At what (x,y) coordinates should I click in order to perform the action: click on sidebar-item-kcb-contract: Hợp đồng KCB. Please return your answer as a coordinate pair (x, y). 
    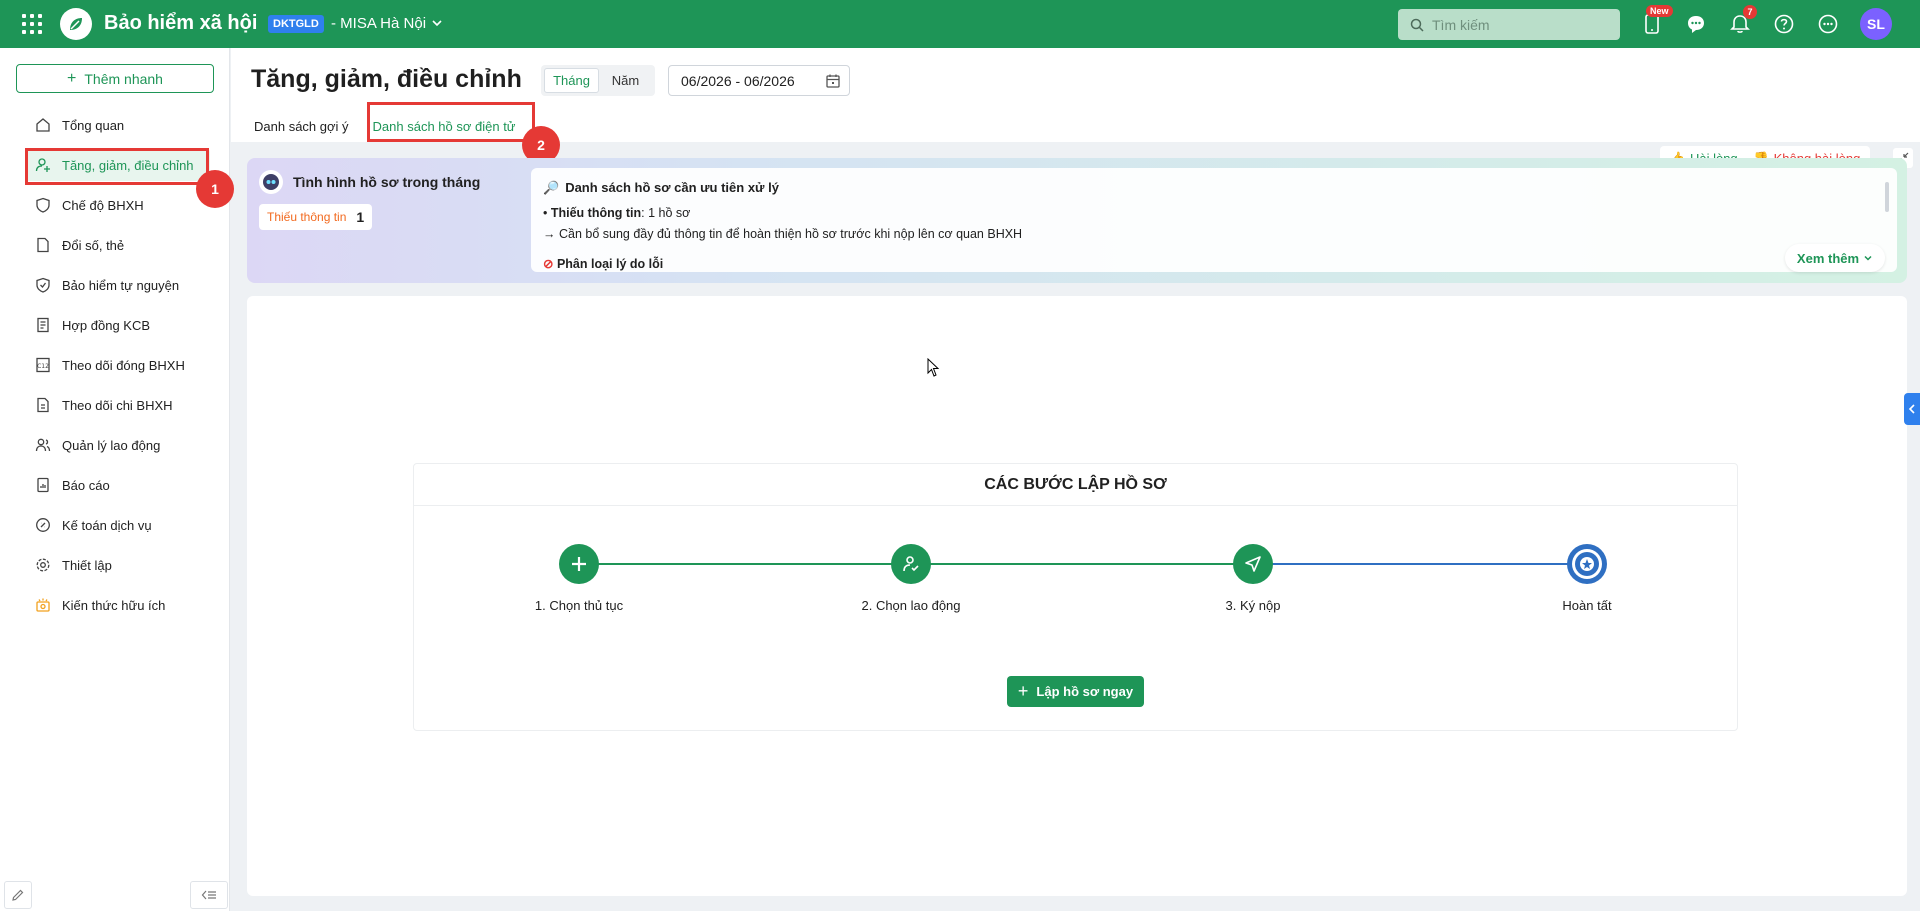
    Looking at the image, I should click on (115, 325).